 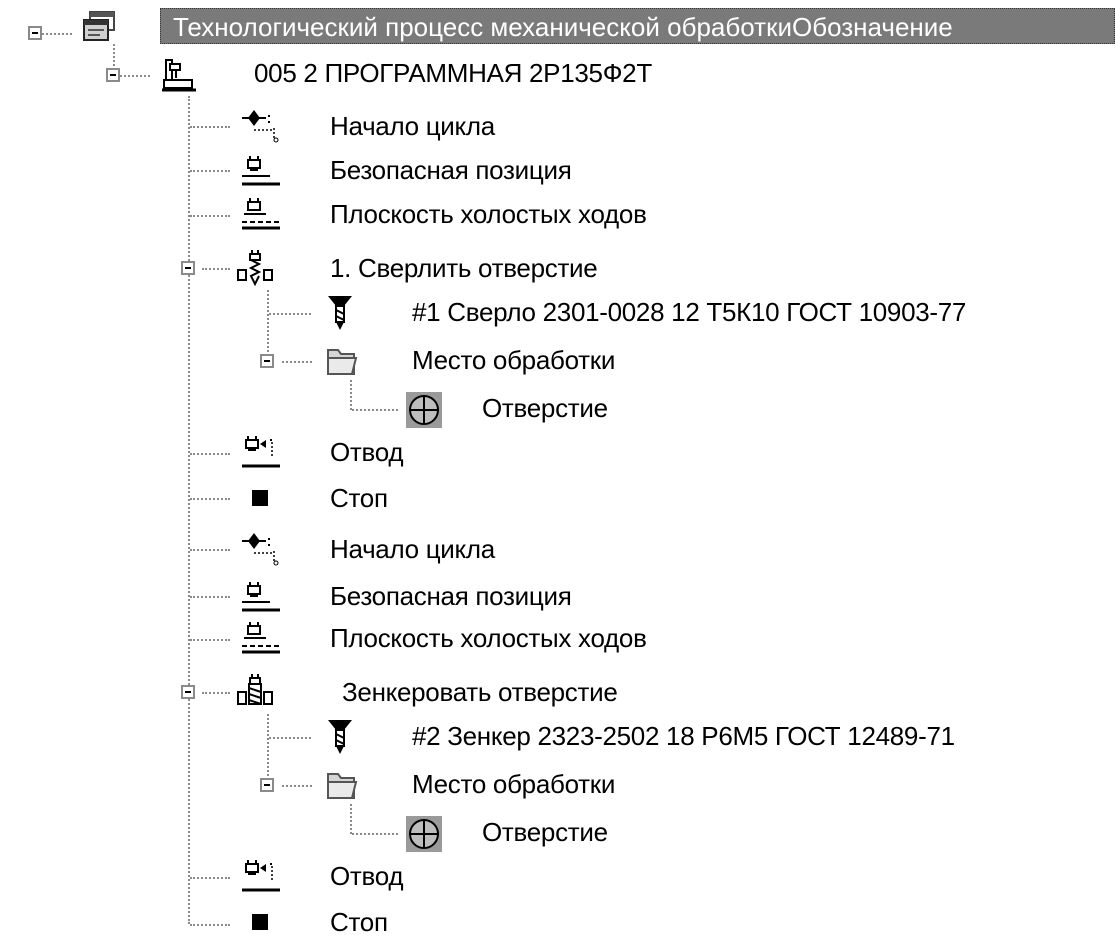 What do you see at coordinates (267, 785) in the screenshot?
I see `collapse-toggle-countersink-location` at bounding box center [267, 785].